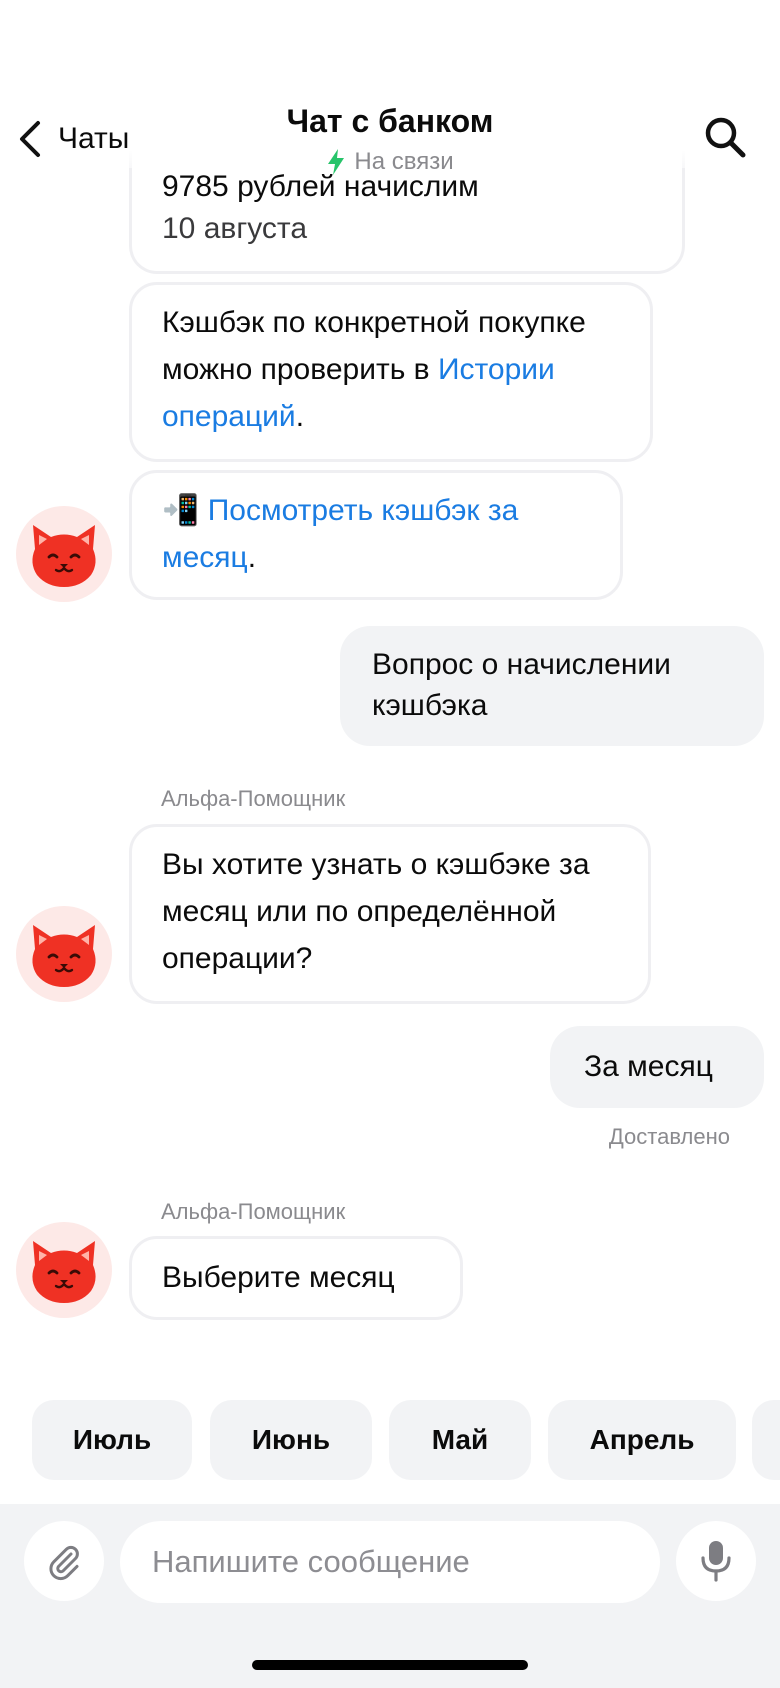  What do you see at coordinates (278, 1277) in the screenshot?
I see `message-text: Выберите месяц` at bounding box center [278, 1277].